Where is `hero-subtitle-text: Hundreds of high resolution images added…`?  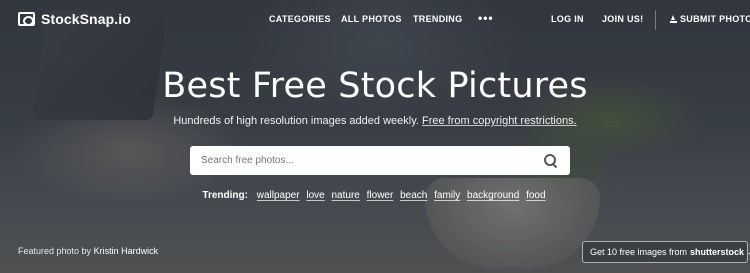
hero-subtitle-text: Hundreds of high resolution images added… is located at coordinates (296, 121).